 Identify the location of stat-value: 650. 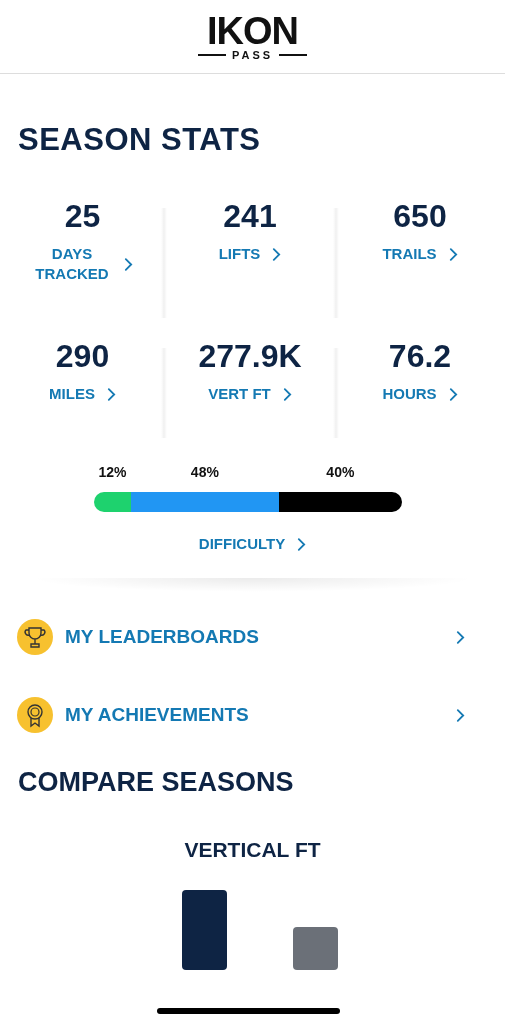
(420, 216).